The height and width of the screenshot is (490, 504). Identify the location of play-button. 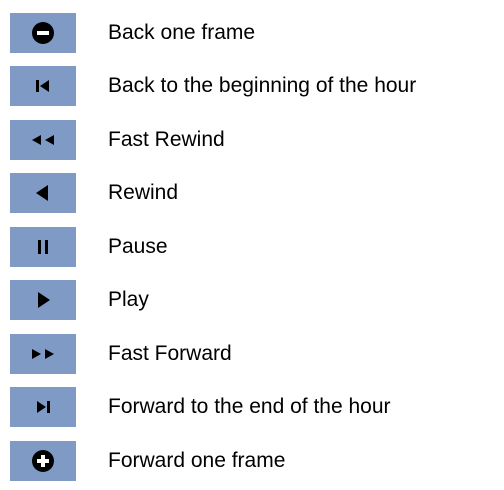
(43, 300).